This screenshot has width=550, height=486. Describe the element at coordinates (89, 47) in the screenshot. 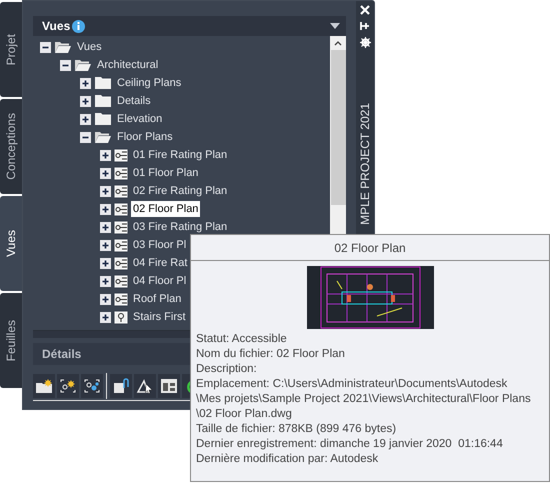

I see `tree-item: Vues` at that location.